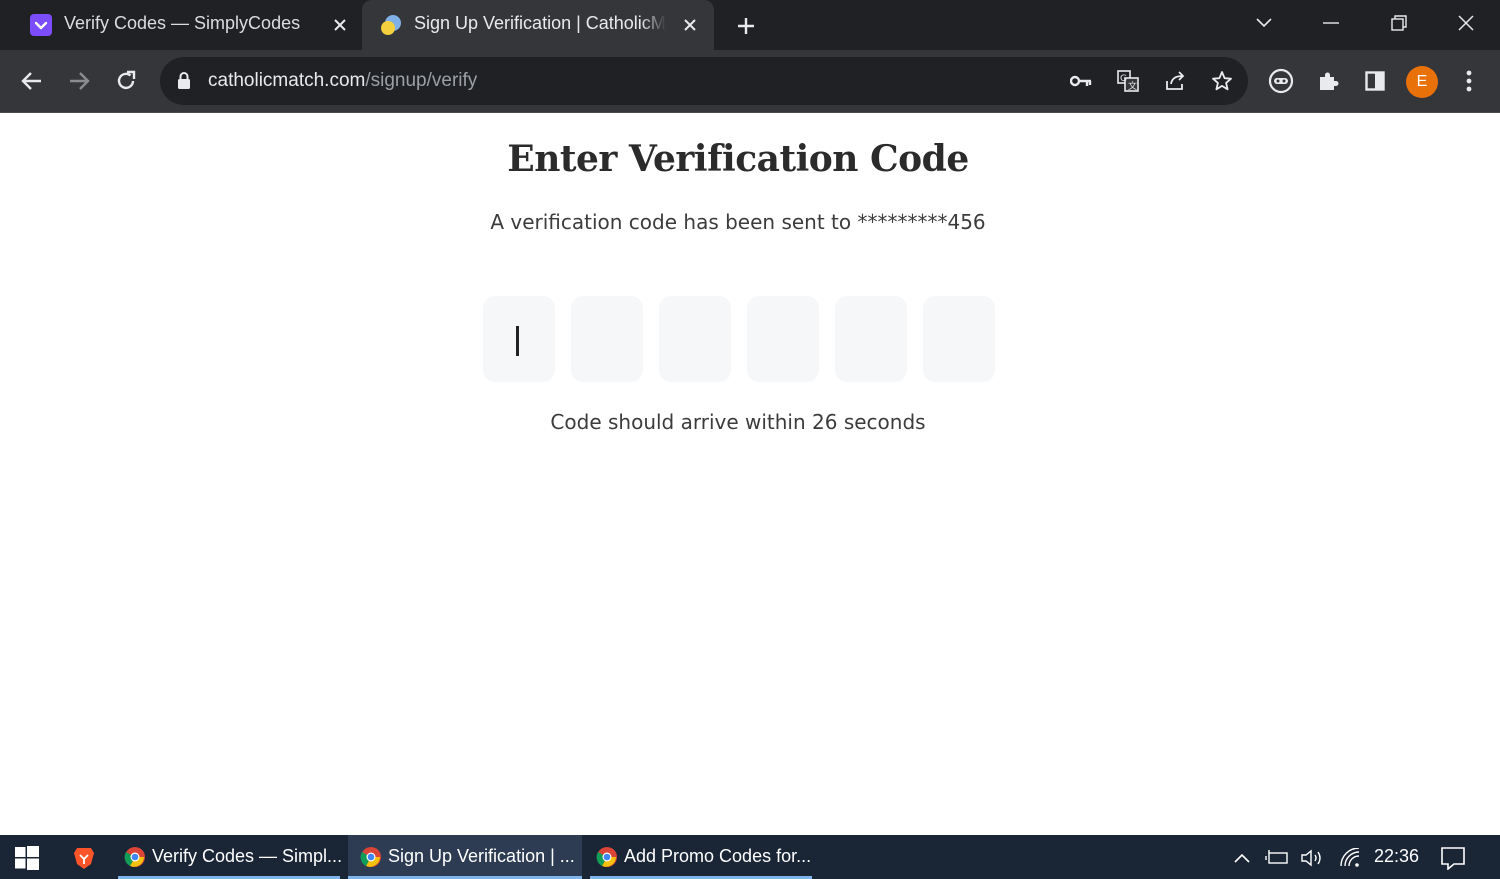 This screenshot has height=879, width=1500. I want to click on share-icon, so click(1175, 81).